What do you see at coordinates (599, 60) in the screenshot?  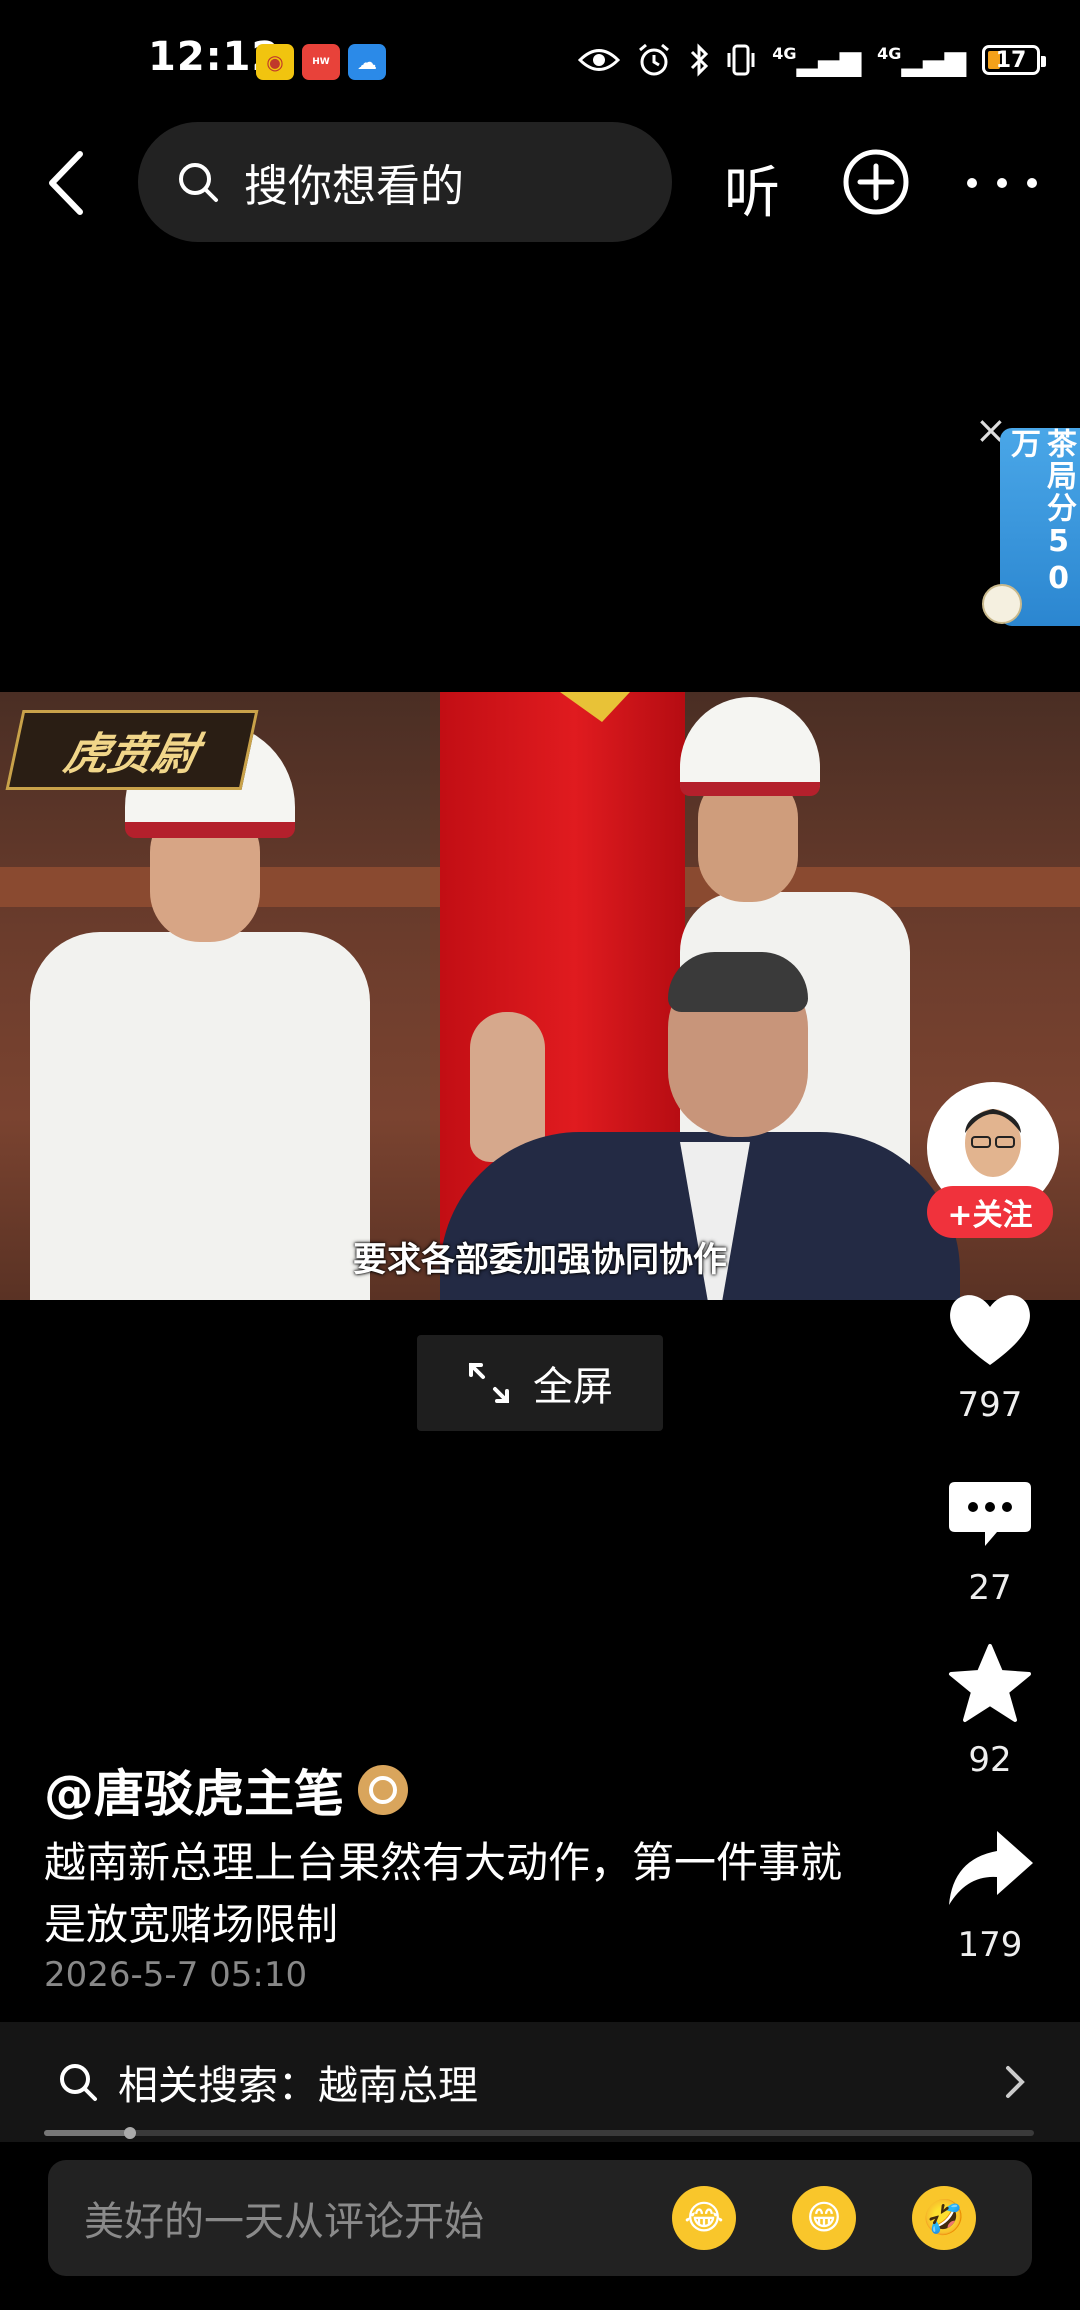 I see `eye-icon` at bounding box center [599, 60].